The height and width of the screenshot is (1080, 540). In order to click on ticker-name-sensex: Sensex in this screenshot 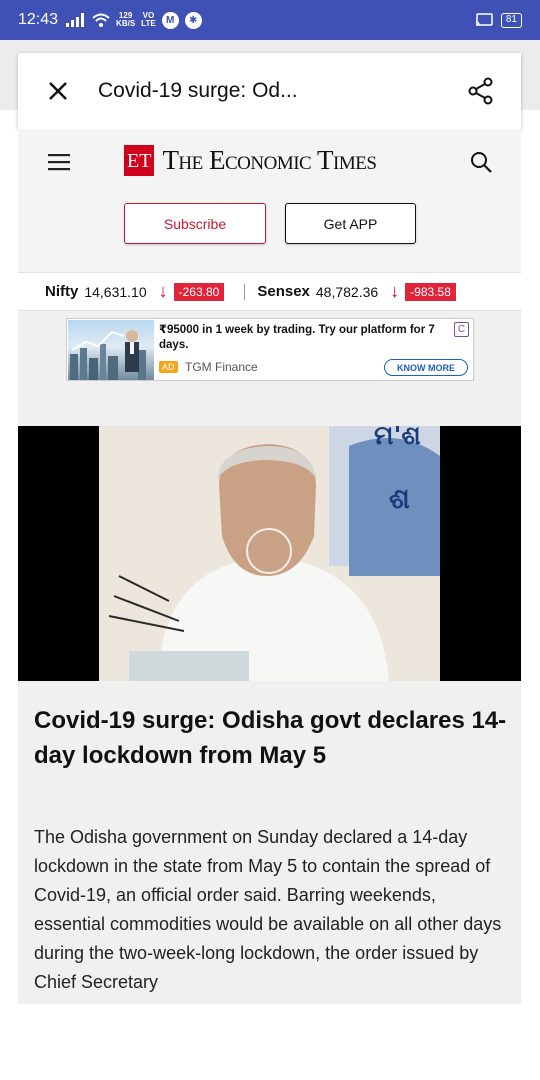, I will do `click(283, 291)`.